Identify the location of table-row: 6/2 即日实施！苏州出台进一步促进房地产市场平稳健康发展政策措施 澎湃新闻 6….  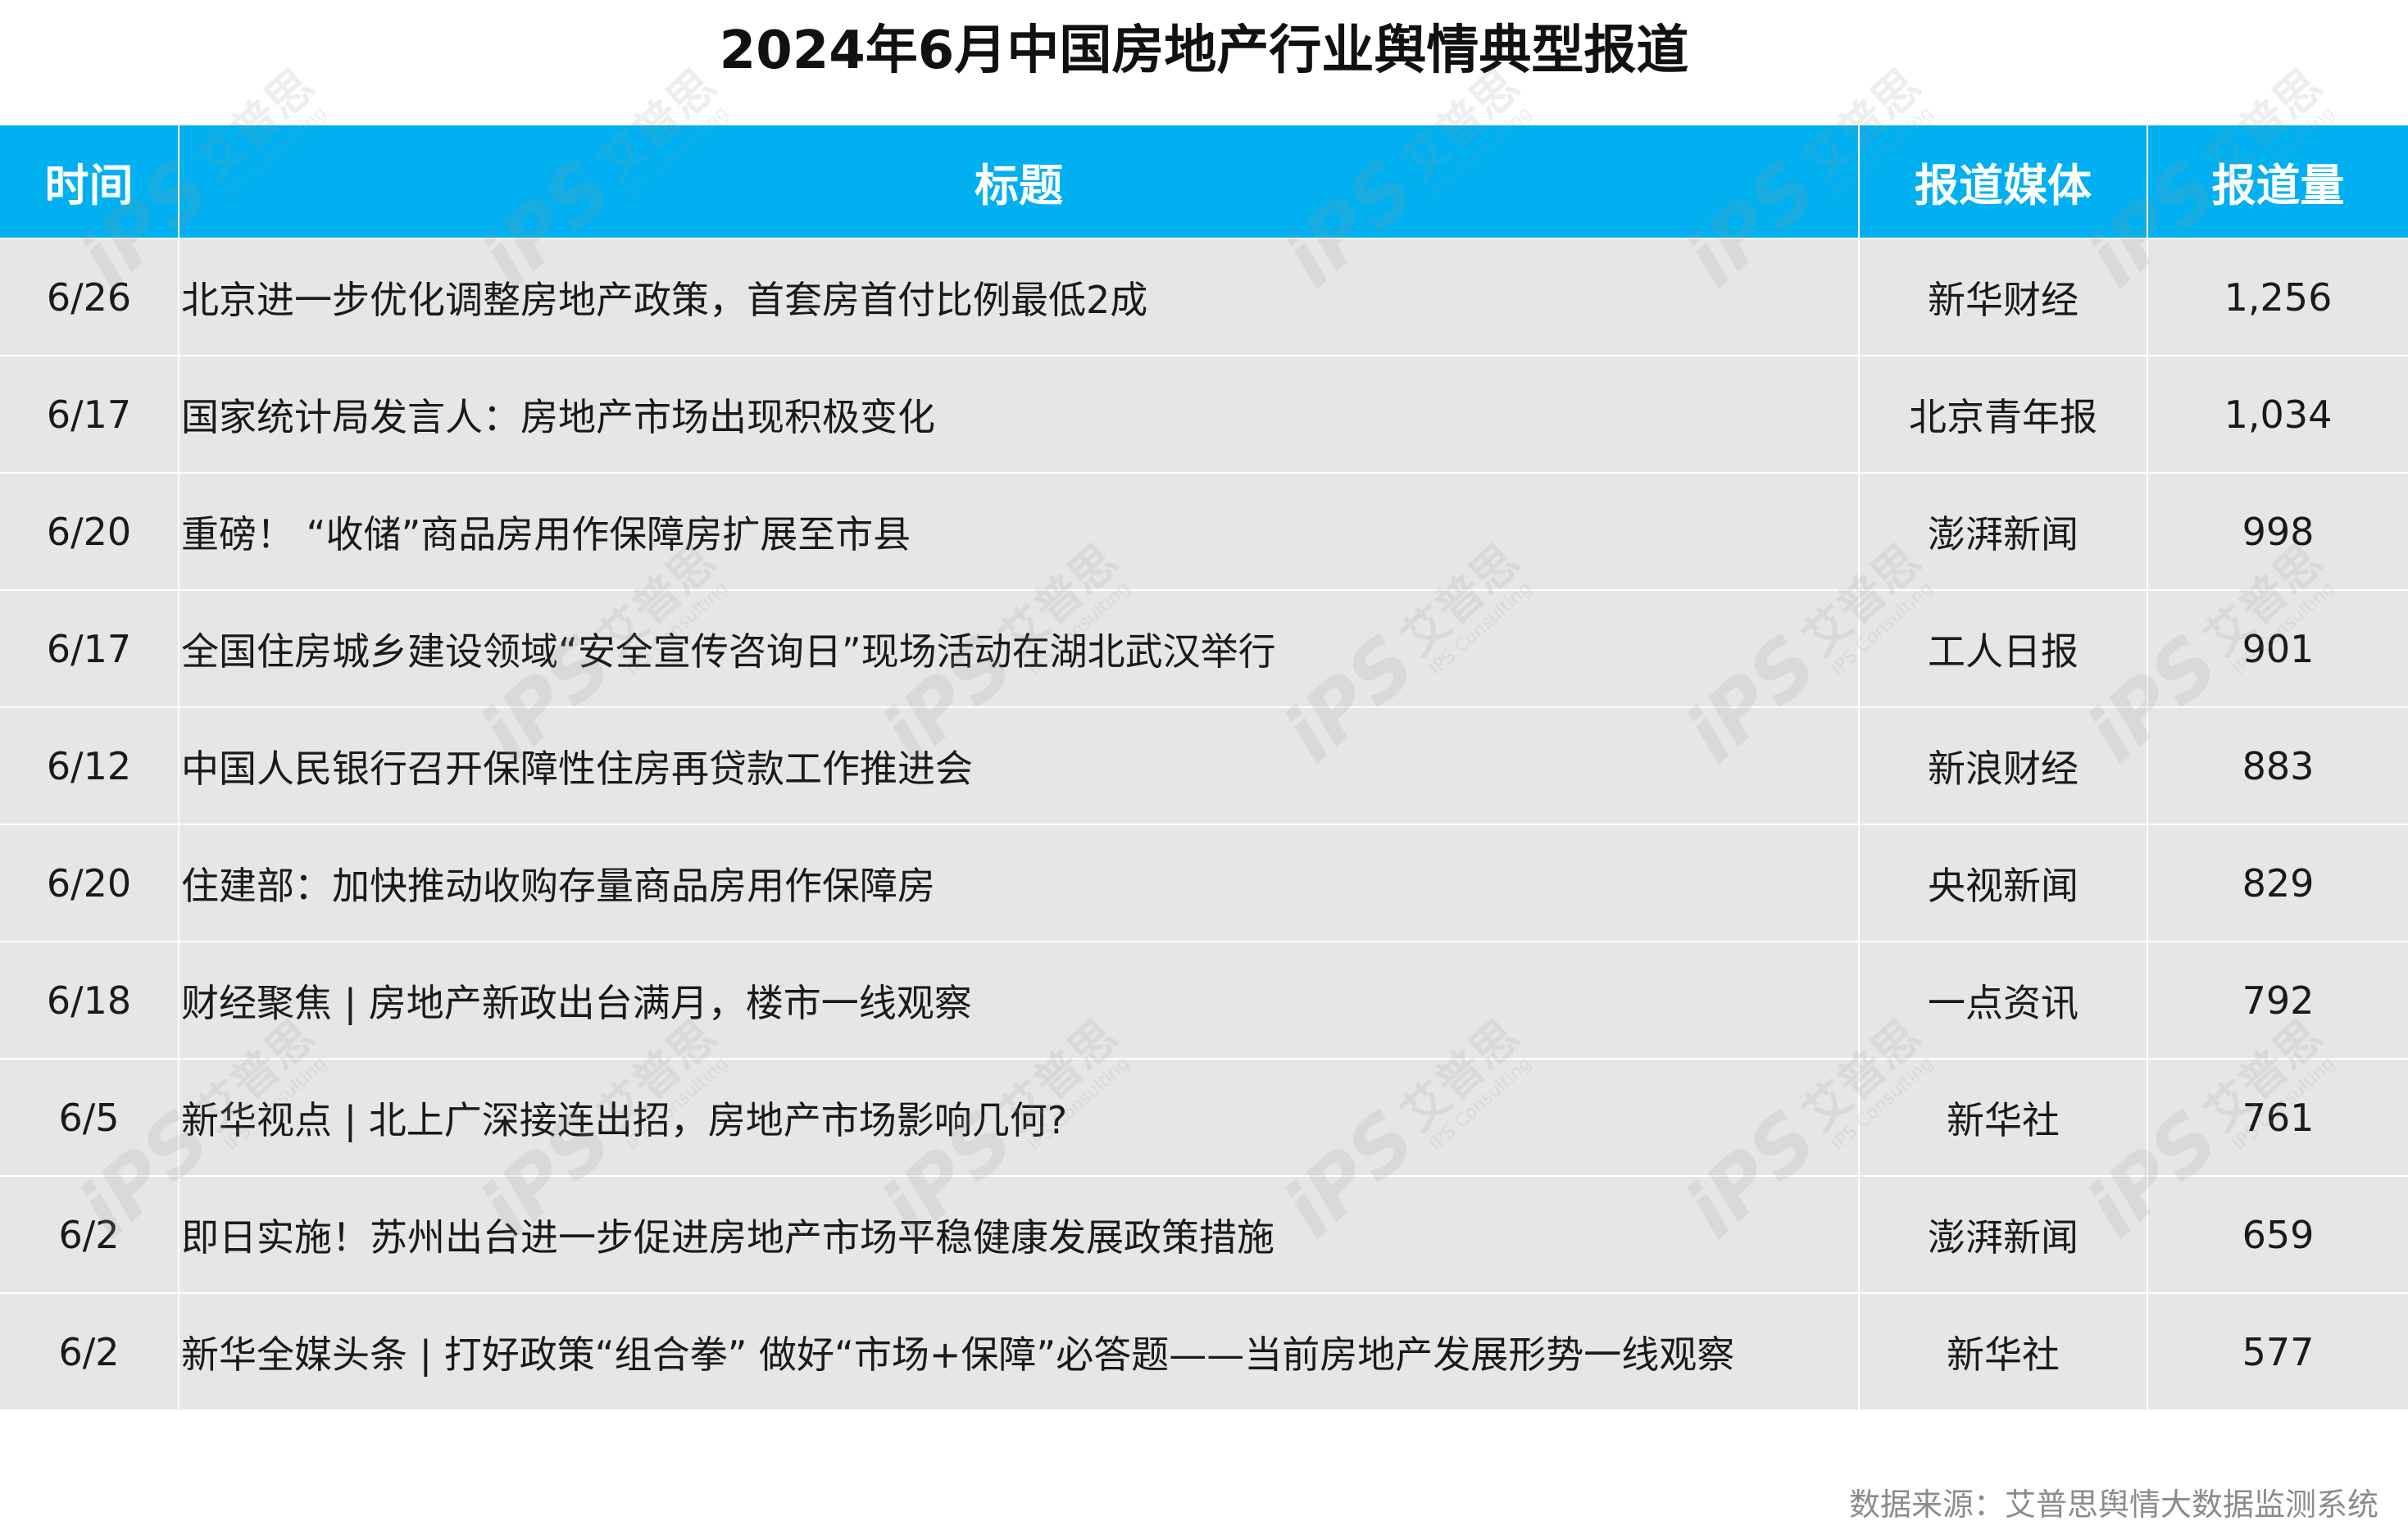
(1204, 1234).